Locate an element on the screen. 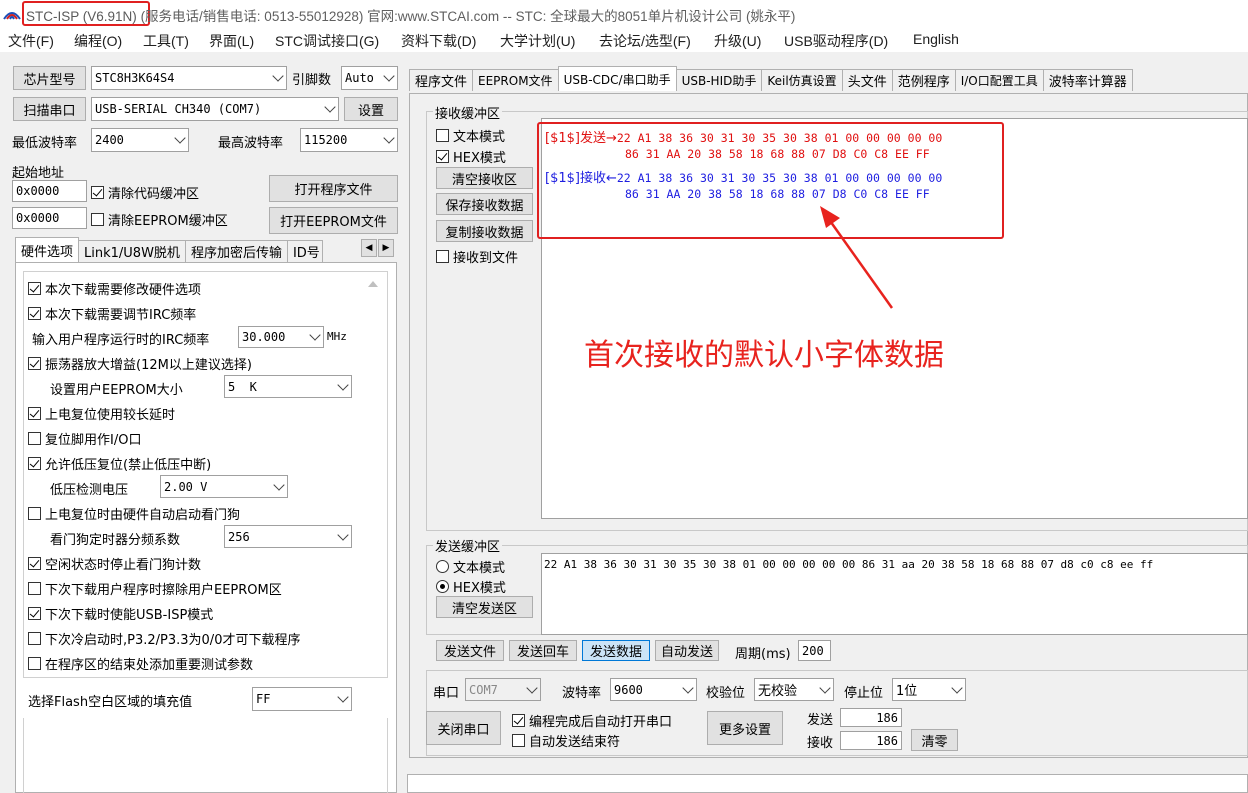 The image size is (1248, 793). radio-icon is located at coordinates (442, 586).